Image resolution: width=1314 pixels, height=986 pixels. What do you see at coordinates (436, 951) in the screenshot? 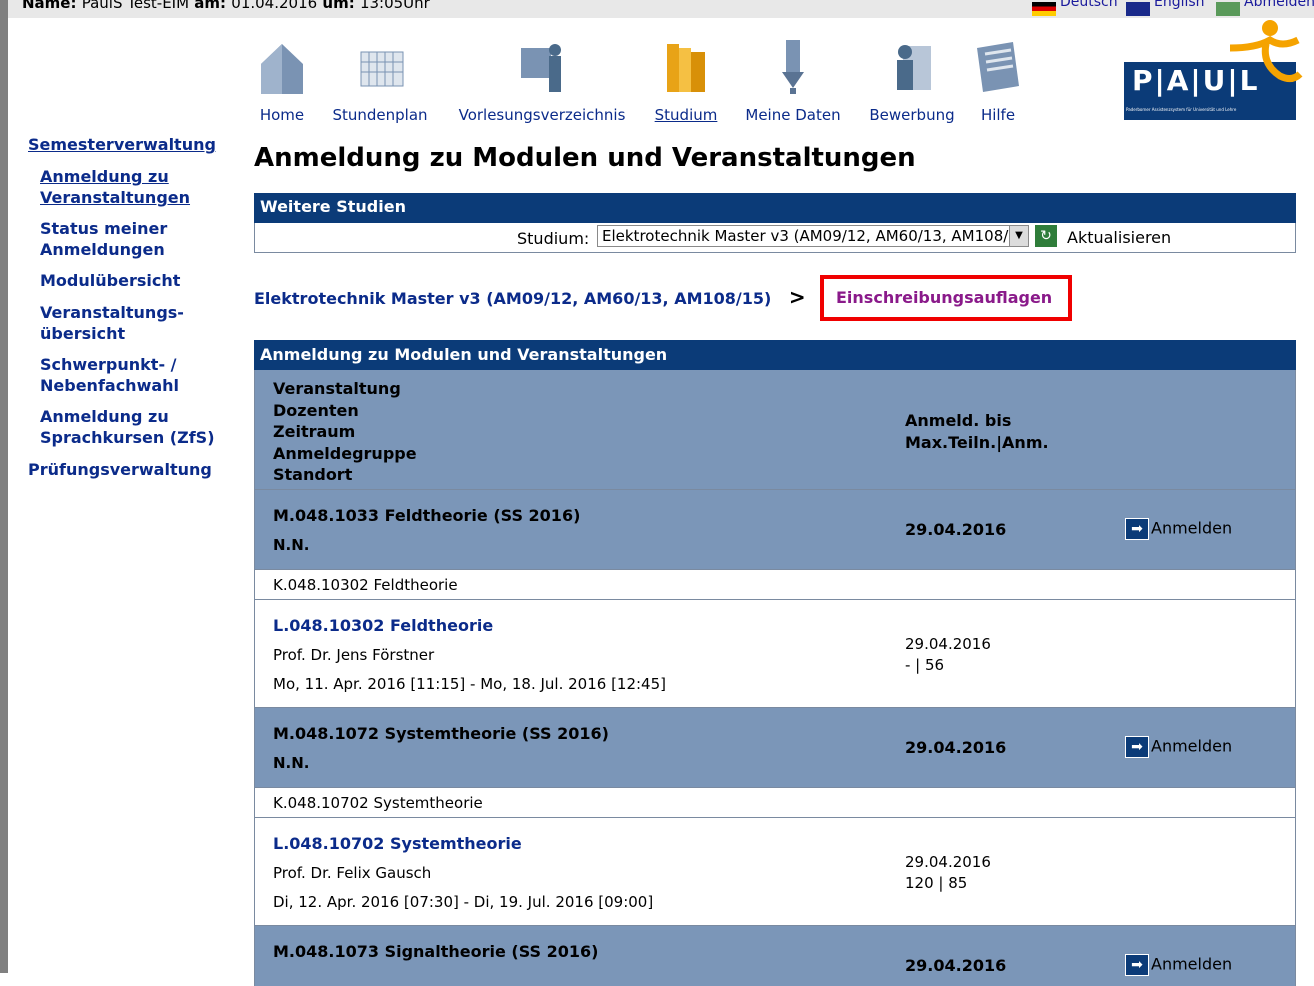
I see `module-title: M.048.1073 Signaltheorie (SS 2016)` at bounding box center [436, 951].